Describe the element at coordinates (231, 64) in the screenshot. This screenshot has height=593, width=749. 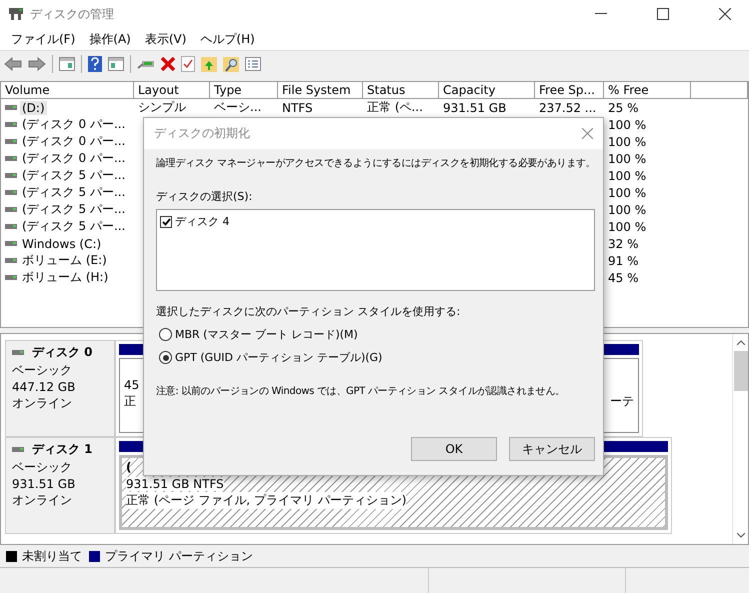
I see `folder-search-icon` at that location.